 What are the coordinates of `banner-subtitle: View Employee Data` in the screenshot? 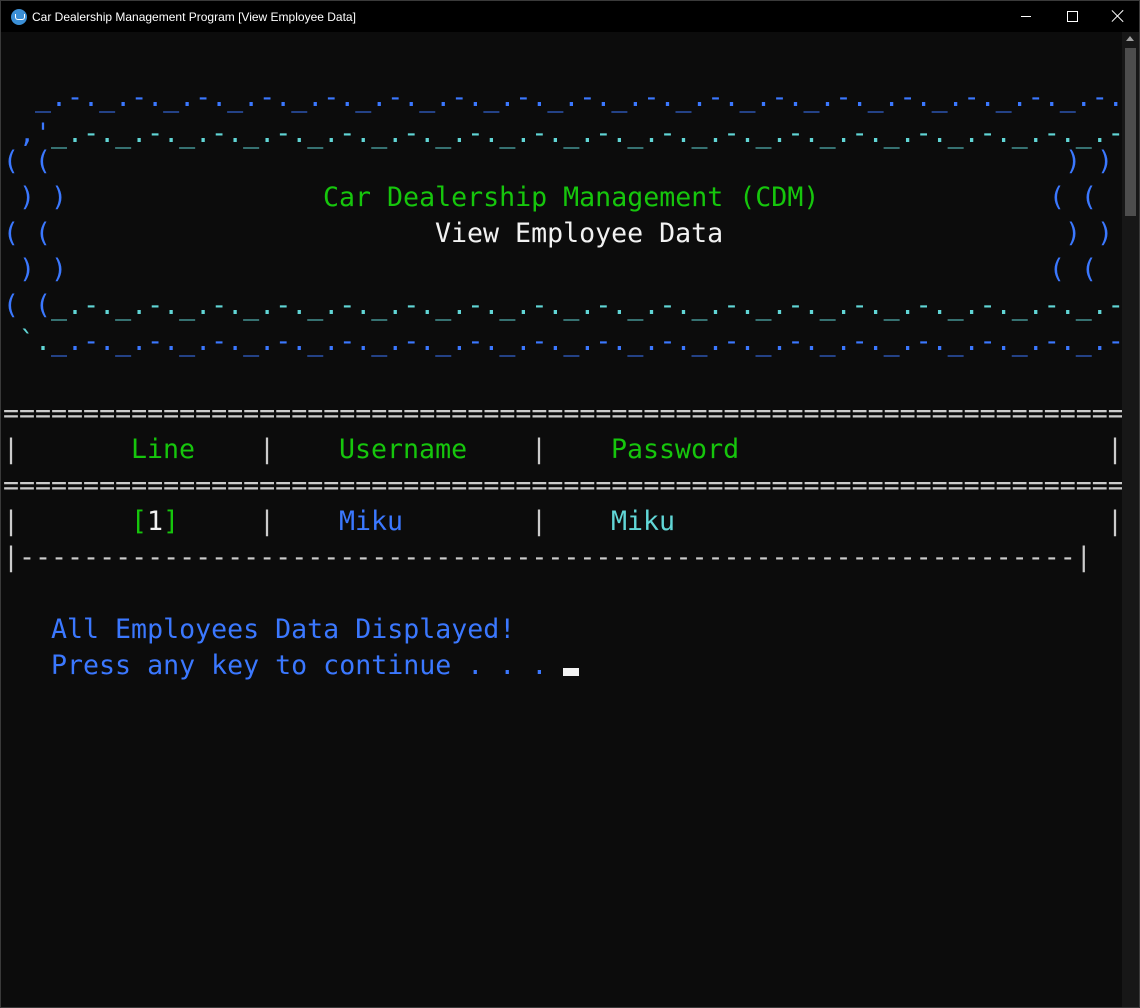 It's located at (579, 233).